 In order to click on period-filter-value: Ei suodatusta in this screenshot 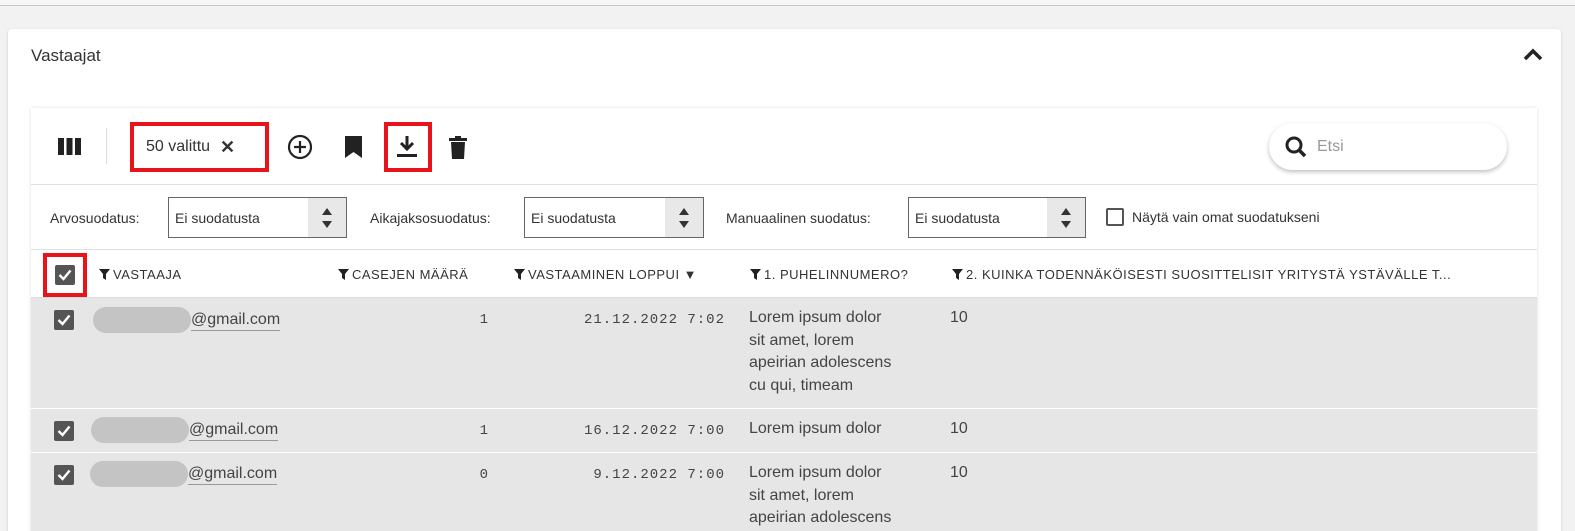, I will do `click(573, 217)`.